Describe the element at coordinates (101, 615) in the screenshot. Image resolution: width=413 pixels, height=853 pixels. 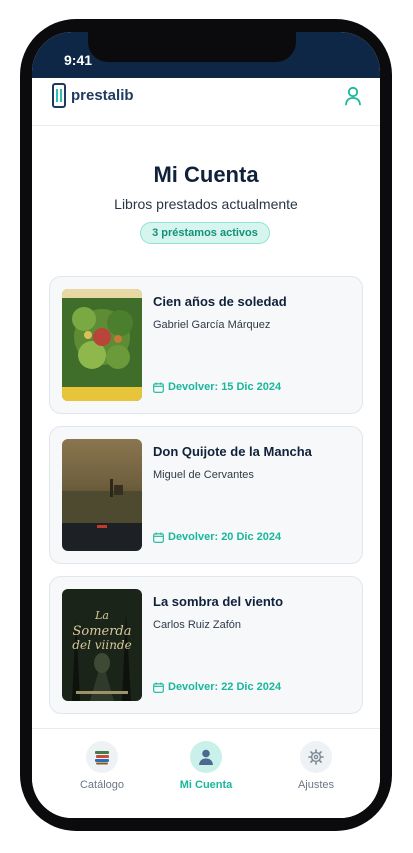
I see `svg-text: La` at that location.